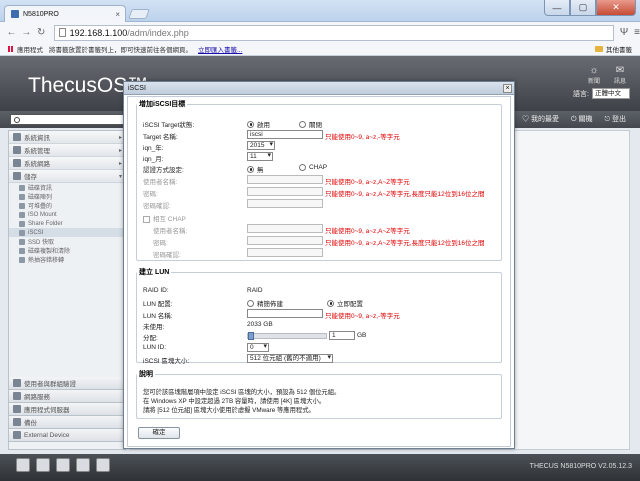 This screenshot has height=481, width=640. Describe the element at coordinates (287, 336) in the screenshot. I see `allocation-slider` at that location.